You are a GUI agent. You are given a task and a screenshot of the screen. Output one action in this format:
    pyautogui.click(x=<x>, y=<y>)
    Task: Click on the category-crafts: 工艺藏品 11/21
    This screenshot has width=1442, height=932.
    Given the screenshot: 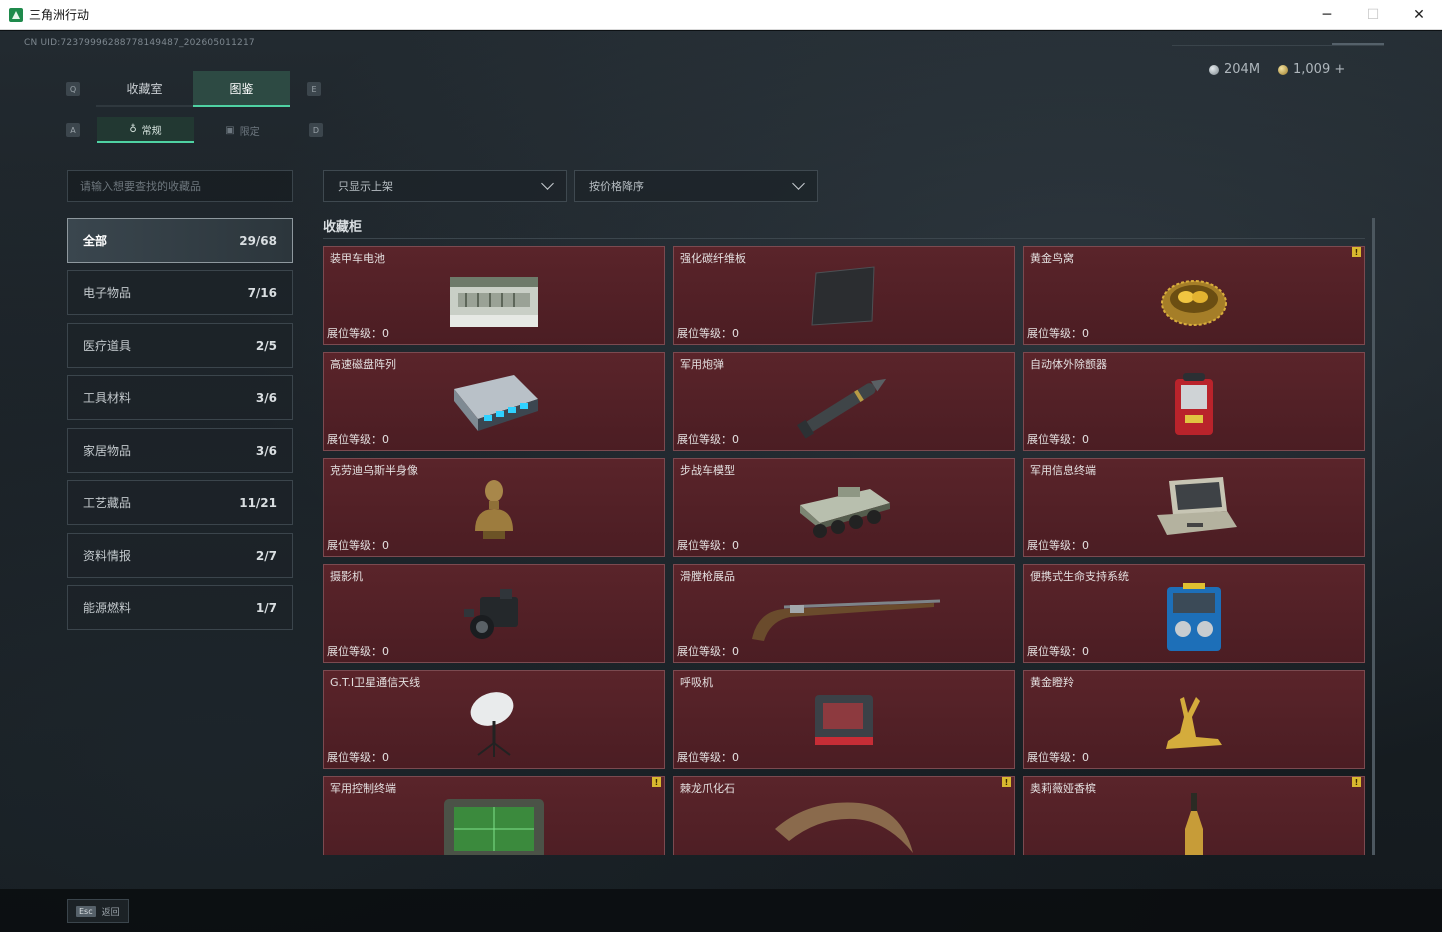 What is the action you would take?
    pyautogui.click(x=180, y=502)
    